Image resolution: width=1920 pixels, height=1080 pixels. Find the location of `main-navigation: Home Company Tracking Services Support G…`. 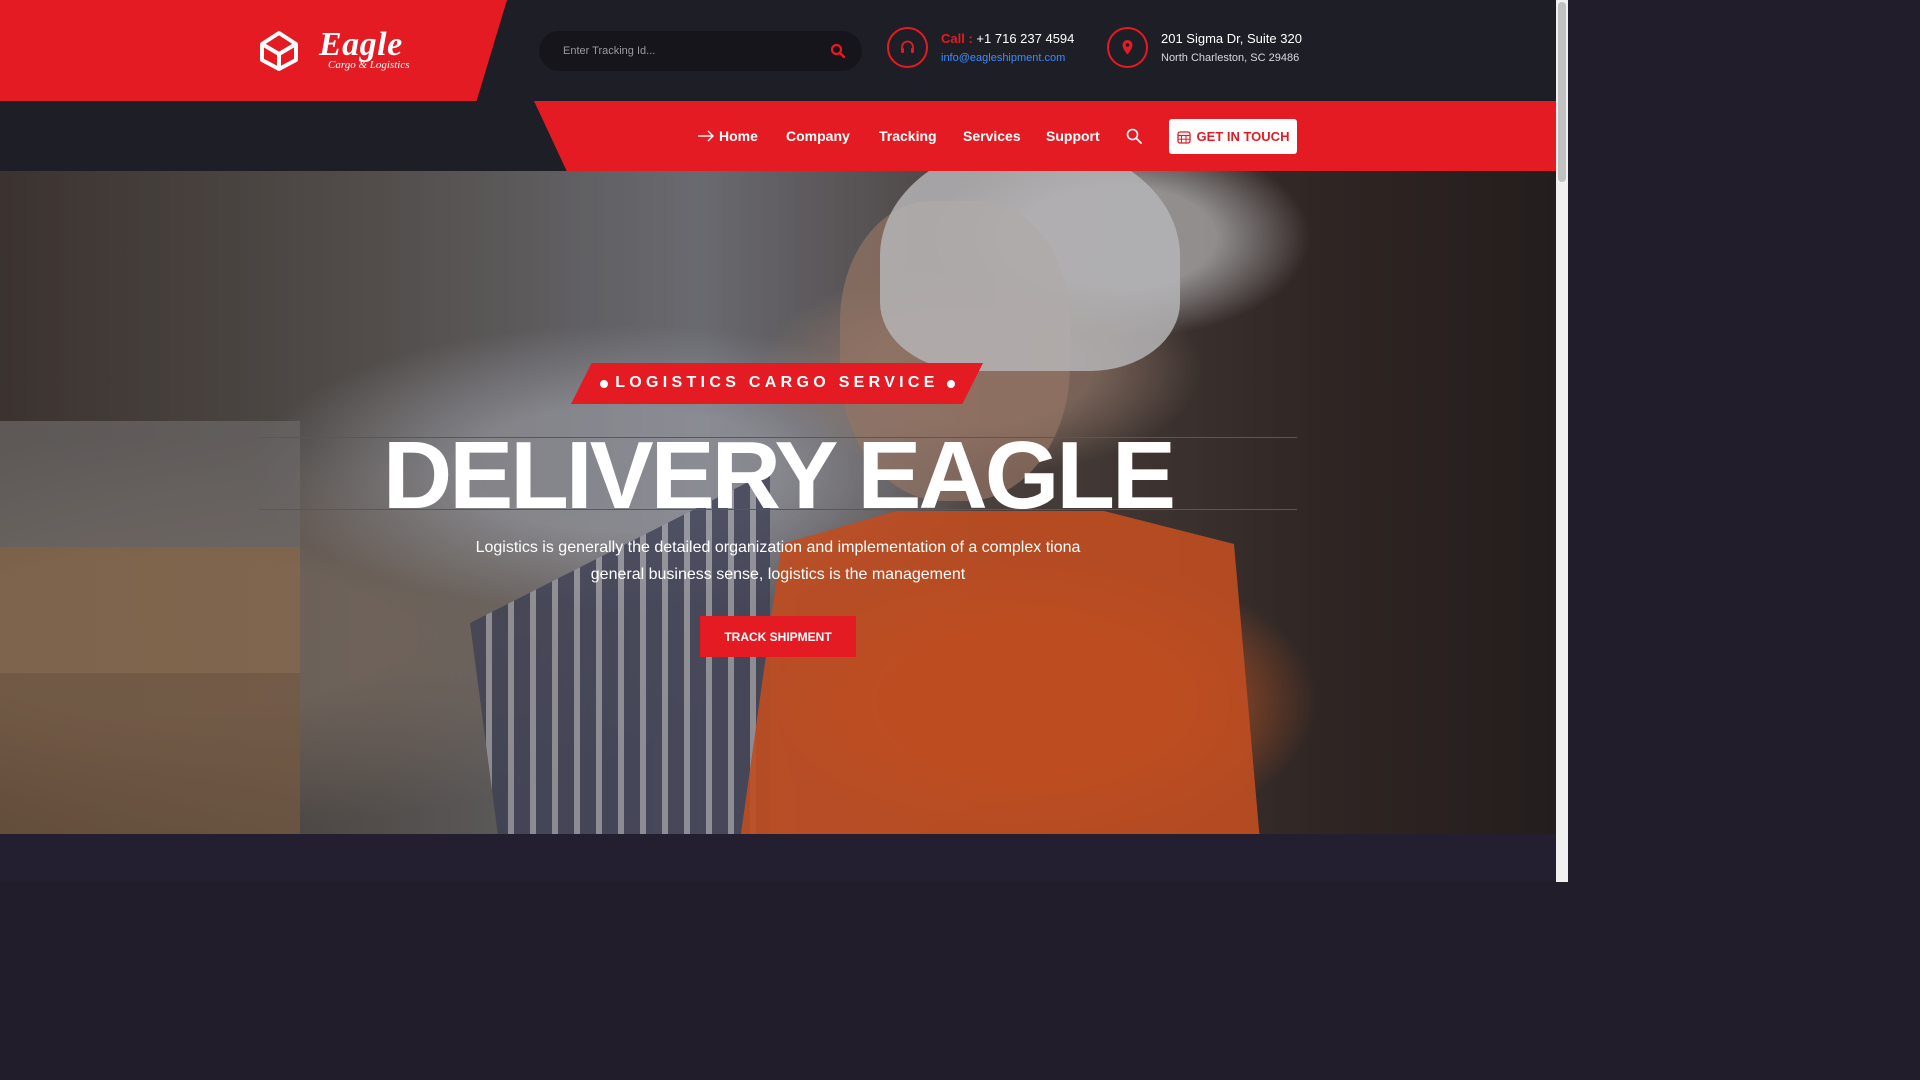

main-navigation: Home Company Tracking Services Support G… is located at coordinates (778, 136).